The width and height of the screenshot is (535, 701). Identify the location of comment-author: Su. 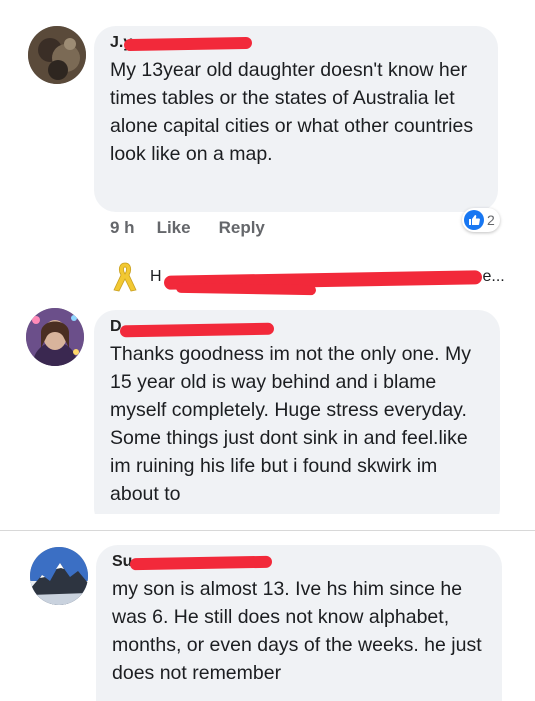
(299, 562).